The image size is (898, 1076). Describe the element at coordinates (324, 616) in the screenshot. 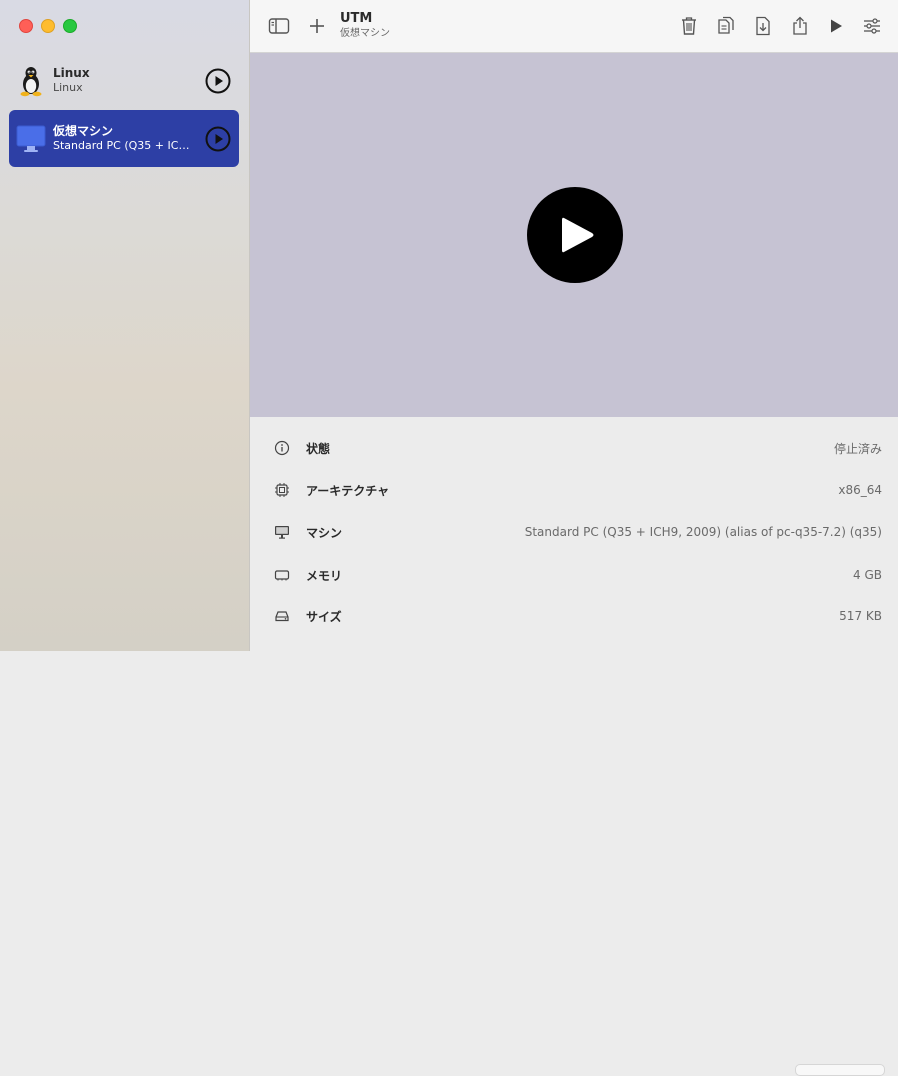

I see `detail-label: サイズ` at that location.